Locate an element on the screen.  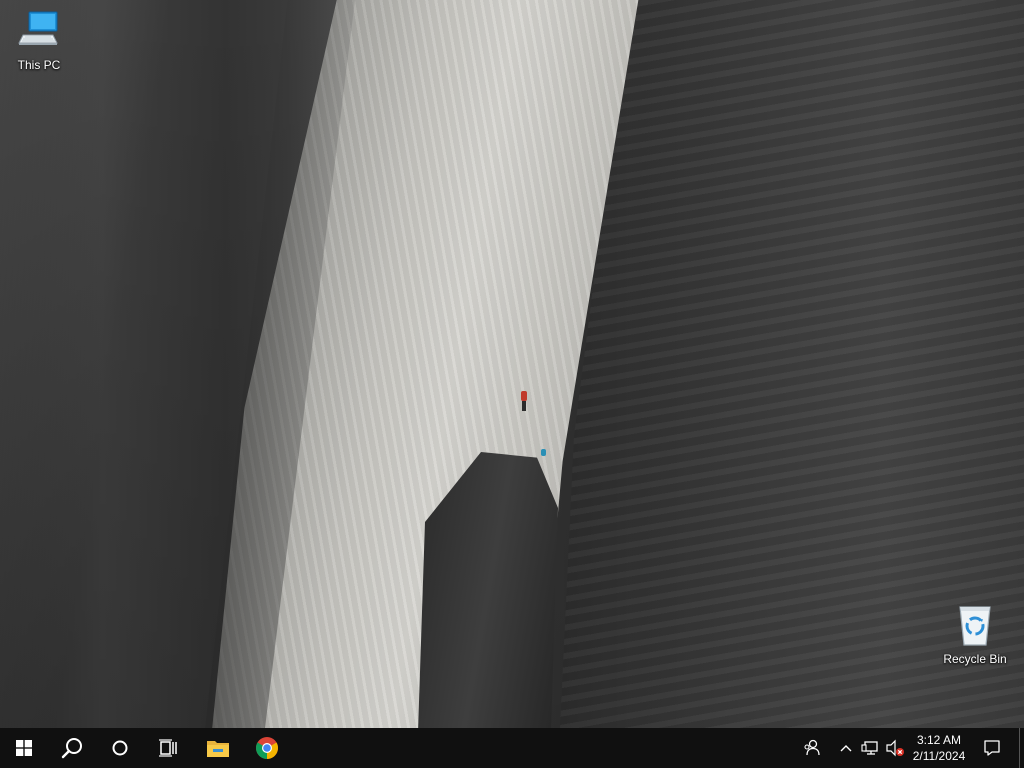
desktop-icon-label: This PC is located at coordinates (39, 65).